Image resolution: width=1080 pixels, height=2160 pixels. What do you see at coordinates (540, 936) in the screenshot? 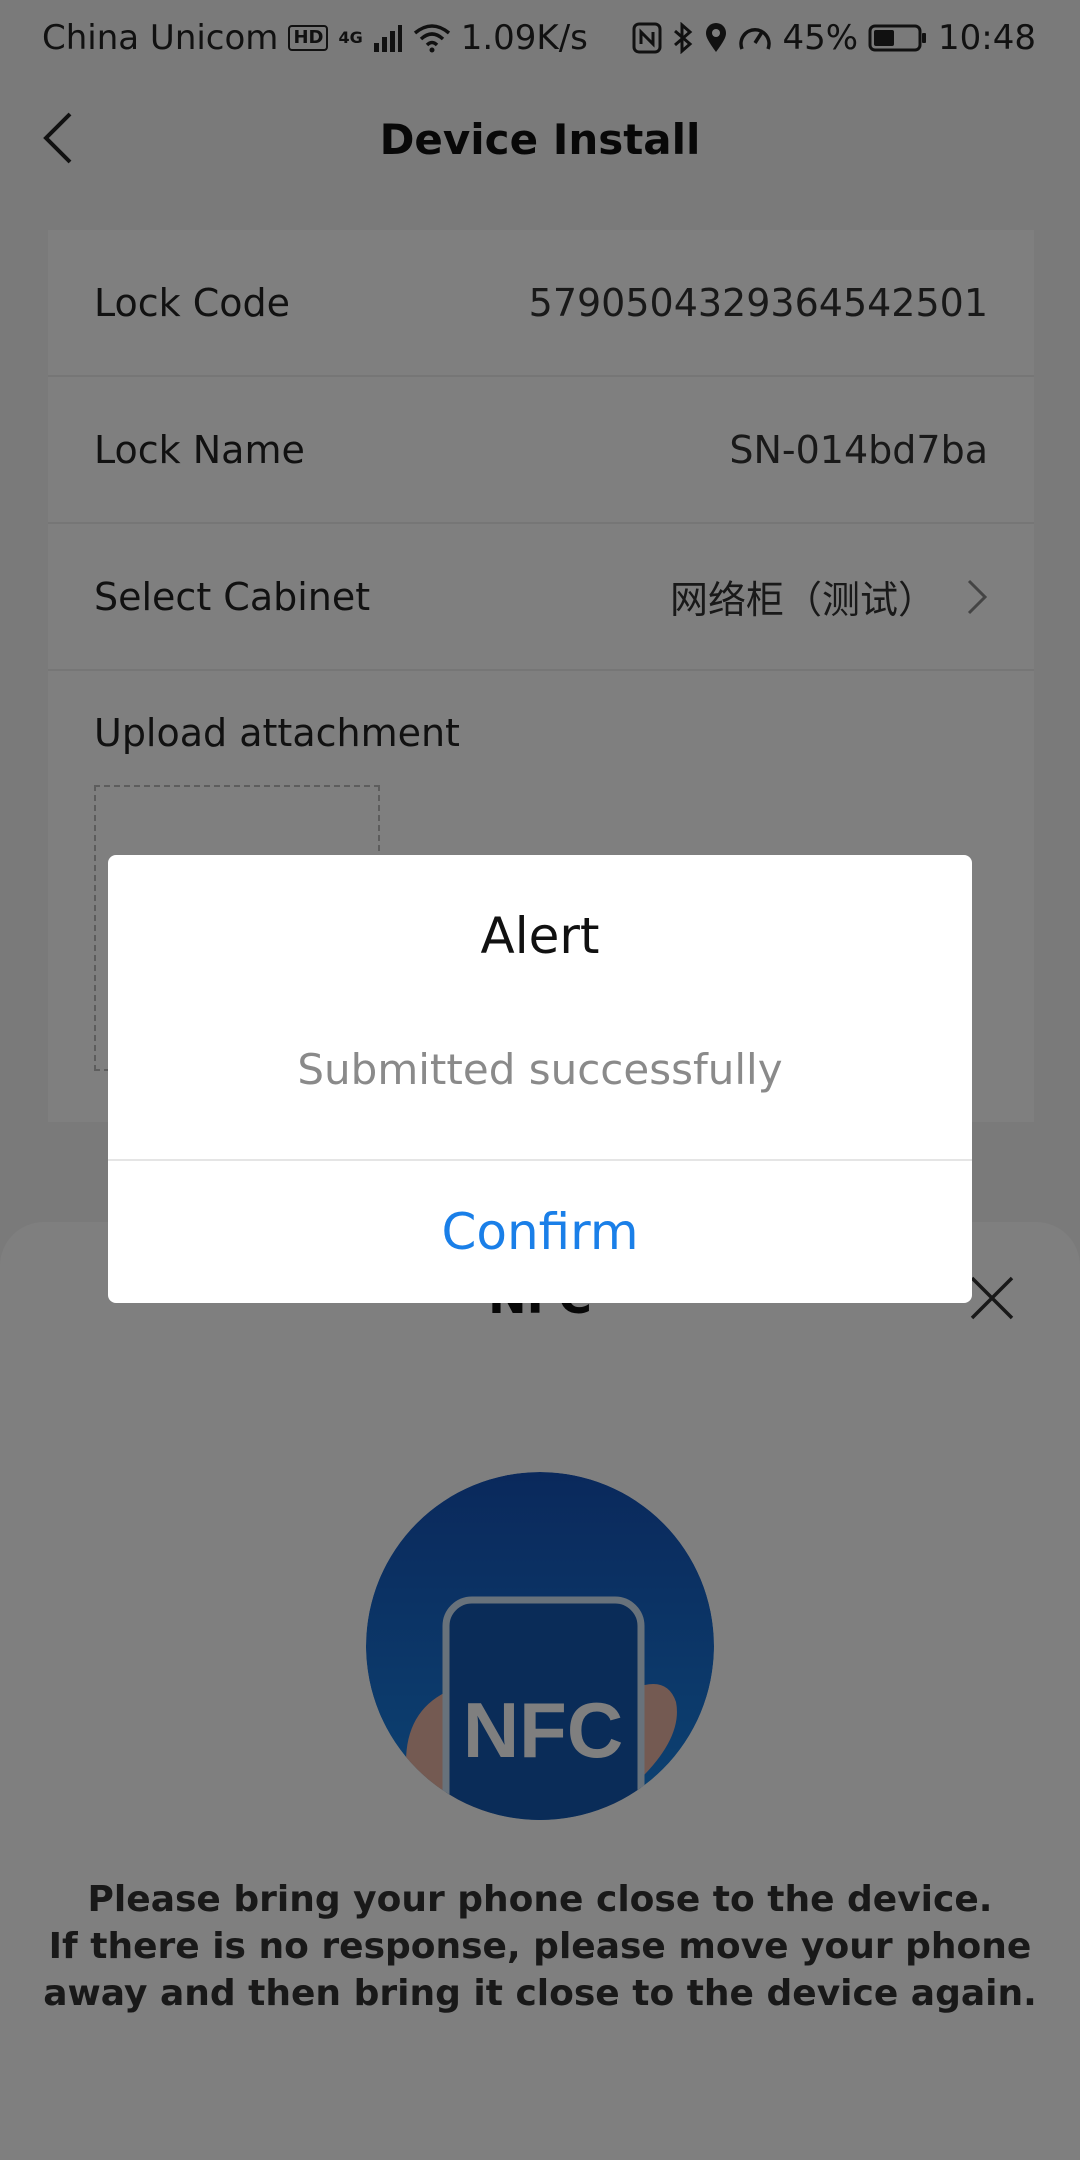
I see `alert-title: Alert` at bounding box center [540, 936].